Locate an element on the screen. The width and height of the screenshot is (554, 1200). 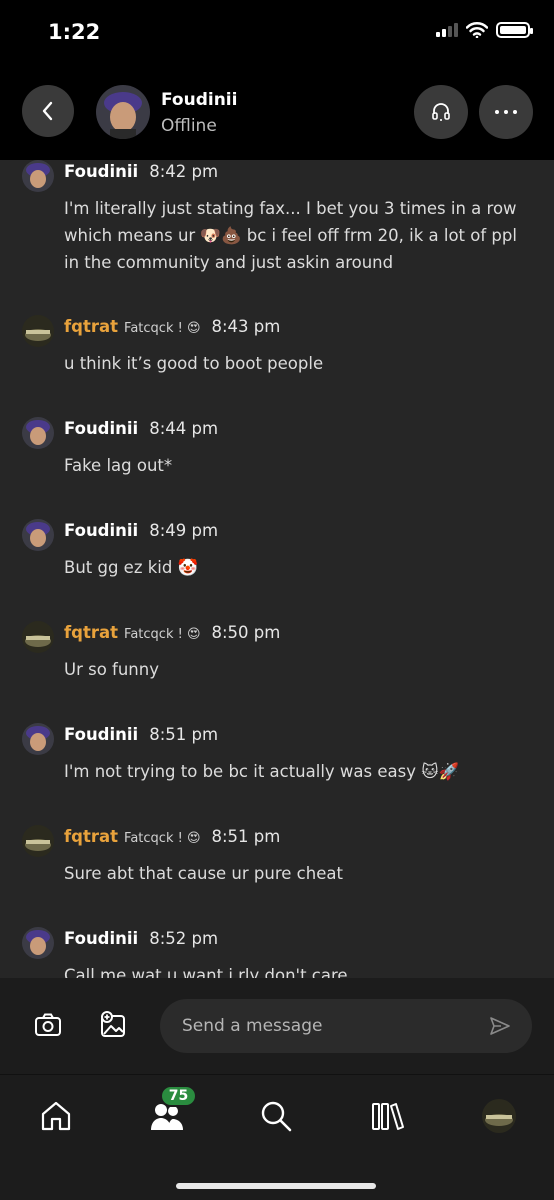
tab-home is located at coordinates (56, 1116).